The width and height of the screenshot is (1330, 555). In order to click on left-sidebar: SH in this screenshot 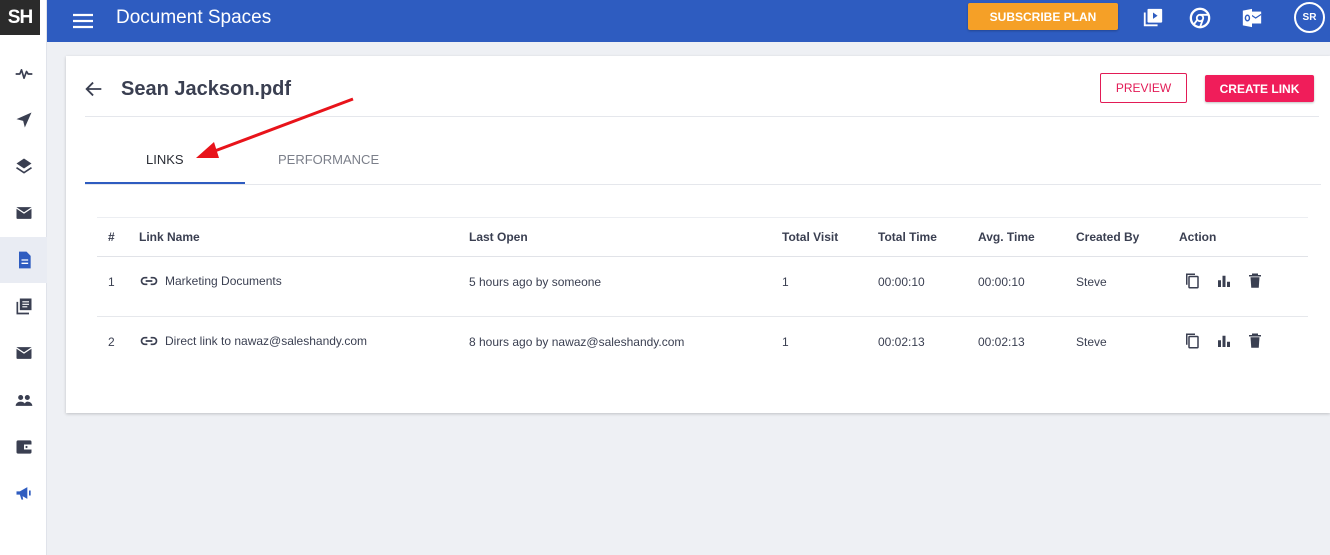, I will do `click(23, 277)`.